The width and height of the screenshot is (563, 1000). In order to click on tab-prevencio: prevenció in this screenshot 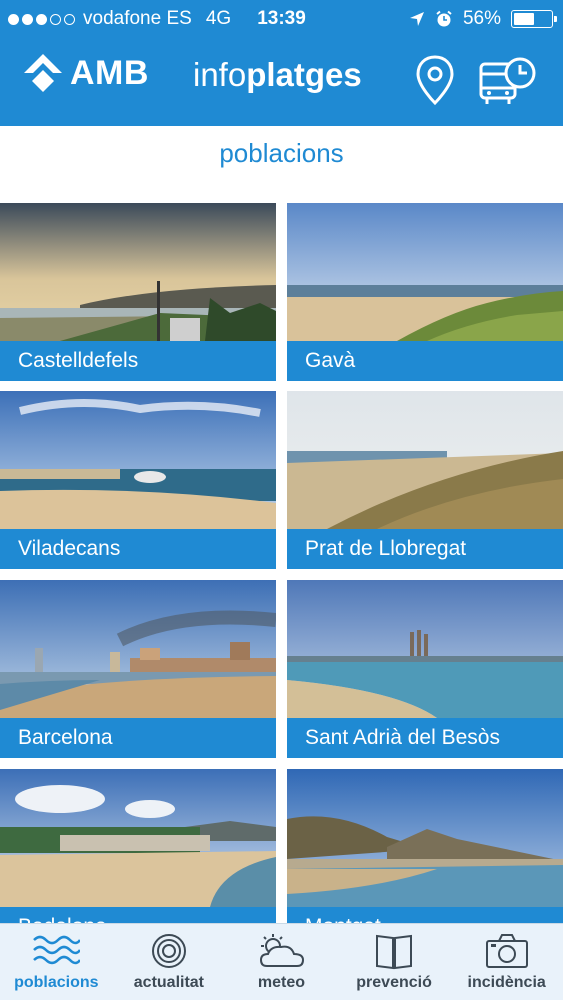, I will do `click(394, 962)`.